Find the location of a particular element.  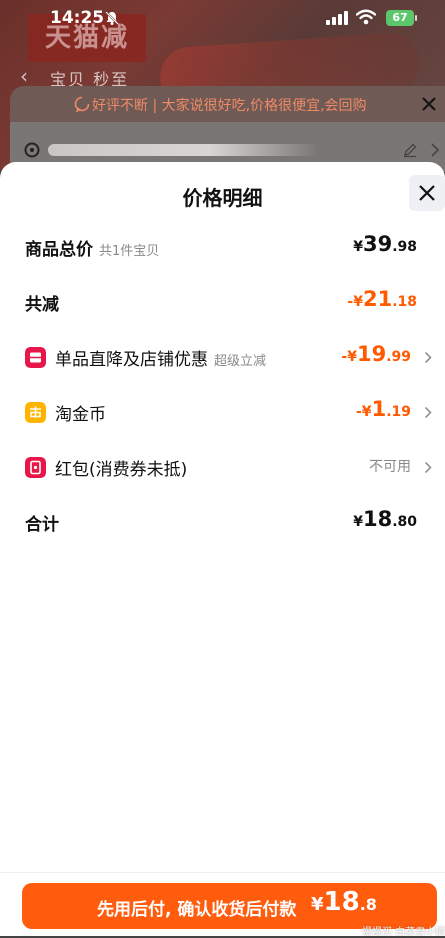

row-value: -¥19.99 is located at coordinates (376, 354).